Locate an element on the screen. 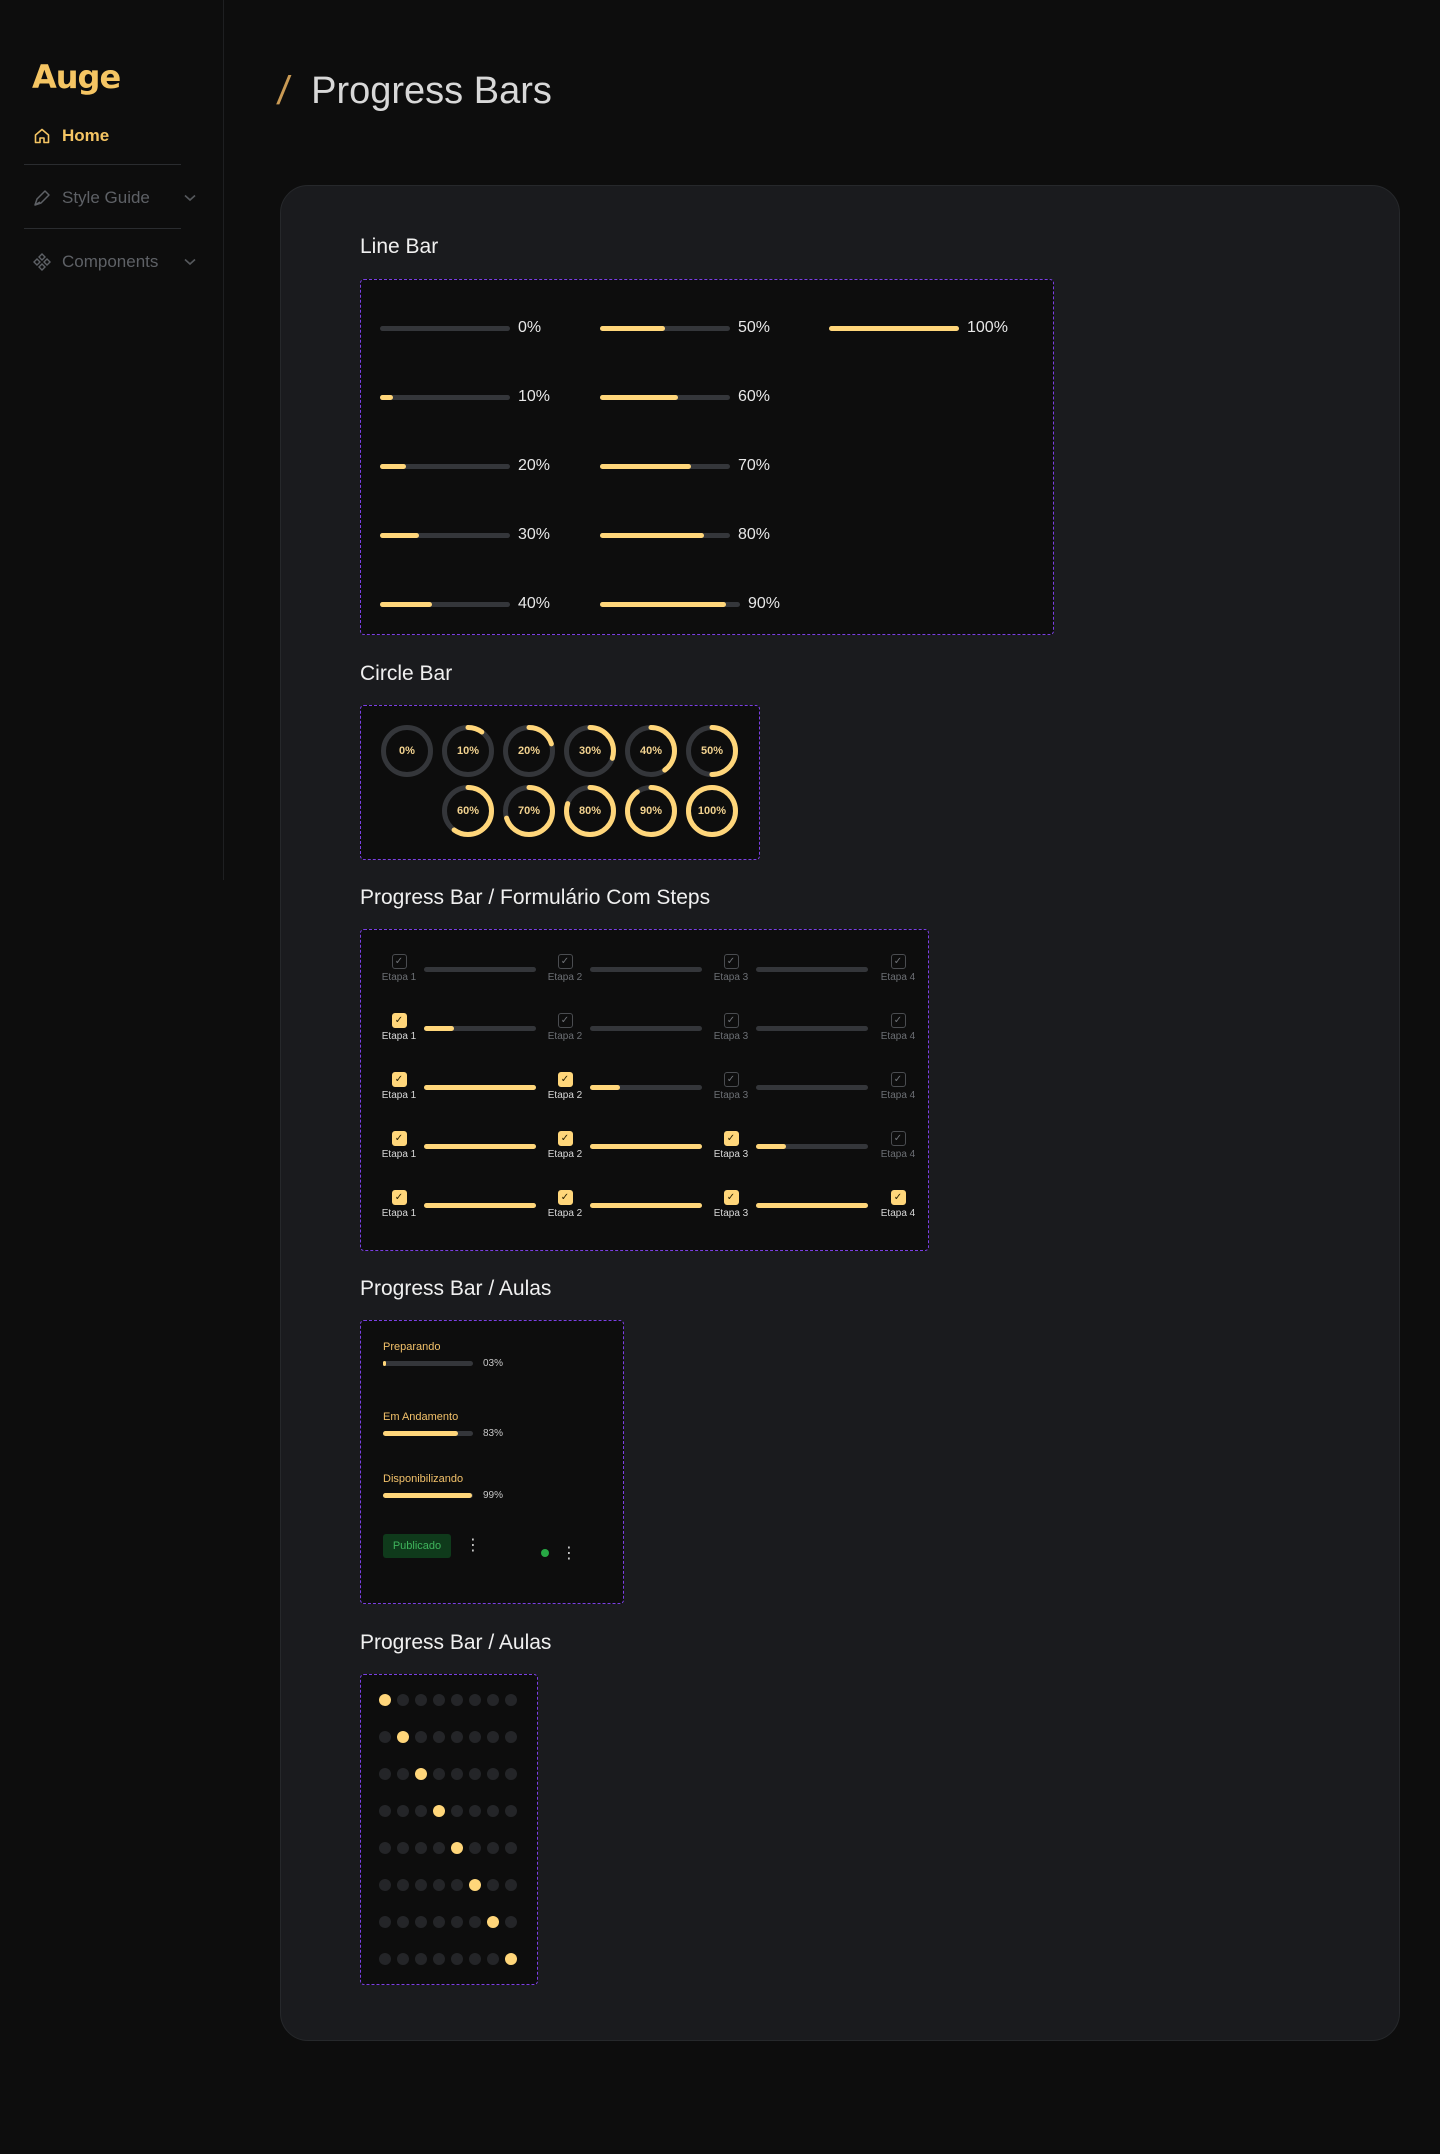 This screenshot has height=2154, width=1440. step-connector is located at coordinates (812, 969).